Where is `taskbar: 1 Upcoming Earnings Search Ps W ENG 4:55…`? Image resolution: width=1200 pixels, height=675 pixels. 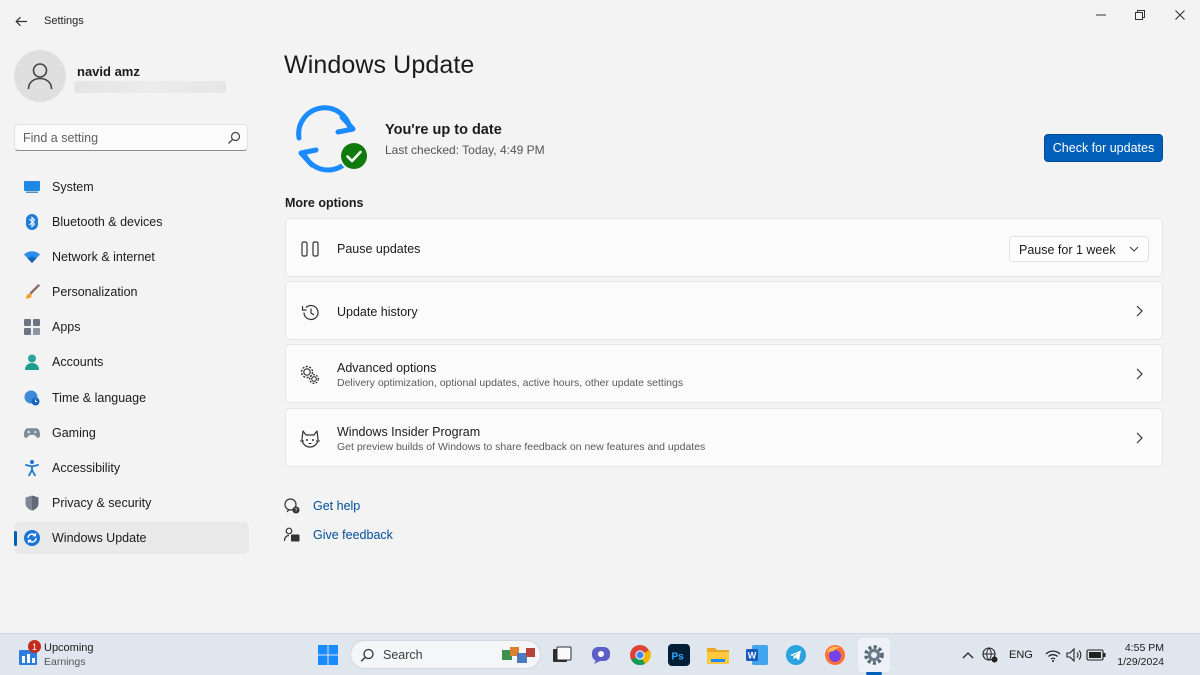 taskbar: 1 Upcoming Earnings Search Ps W ENG 4:55… is located at coordinates (600, 654).